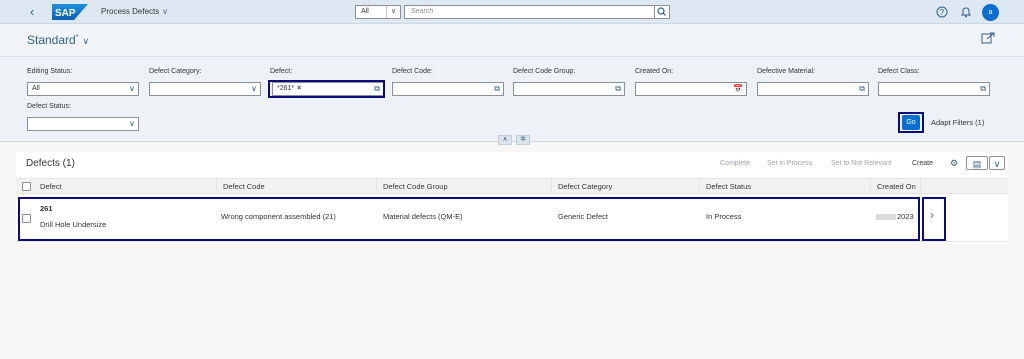  I want to click on adapt-filters-button: Adapt Filters (1), so click(957, 122).